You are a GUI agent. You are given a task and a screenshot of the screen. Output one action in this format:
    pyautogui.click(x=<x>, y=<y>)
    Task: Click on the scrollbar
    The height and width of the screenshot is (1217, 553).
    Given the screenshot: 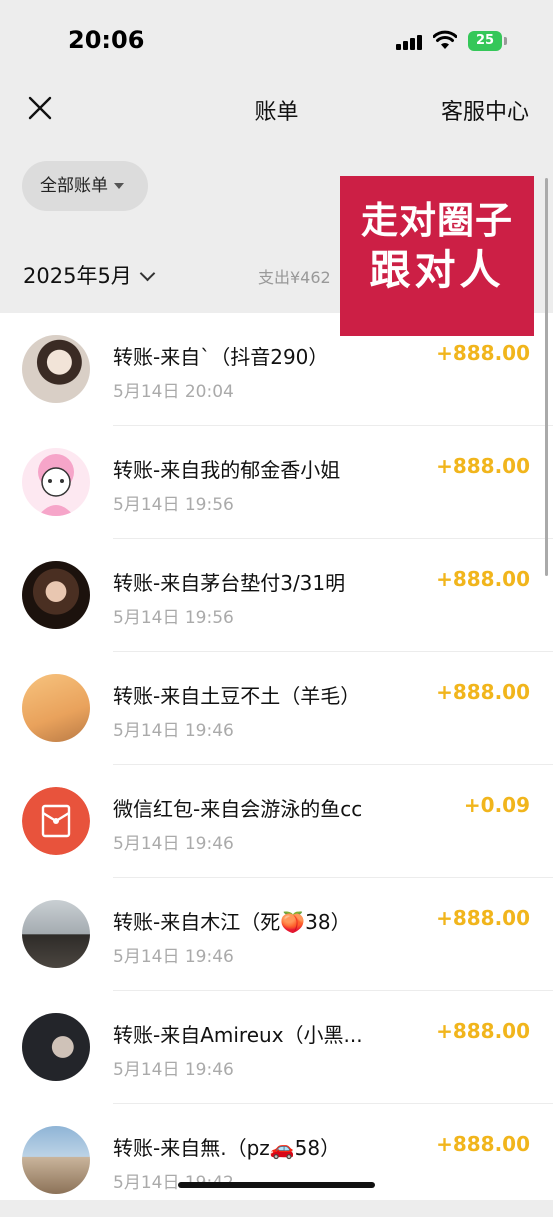 What is the action you would take?
    pyautogui.click(x=546, y=377)
    